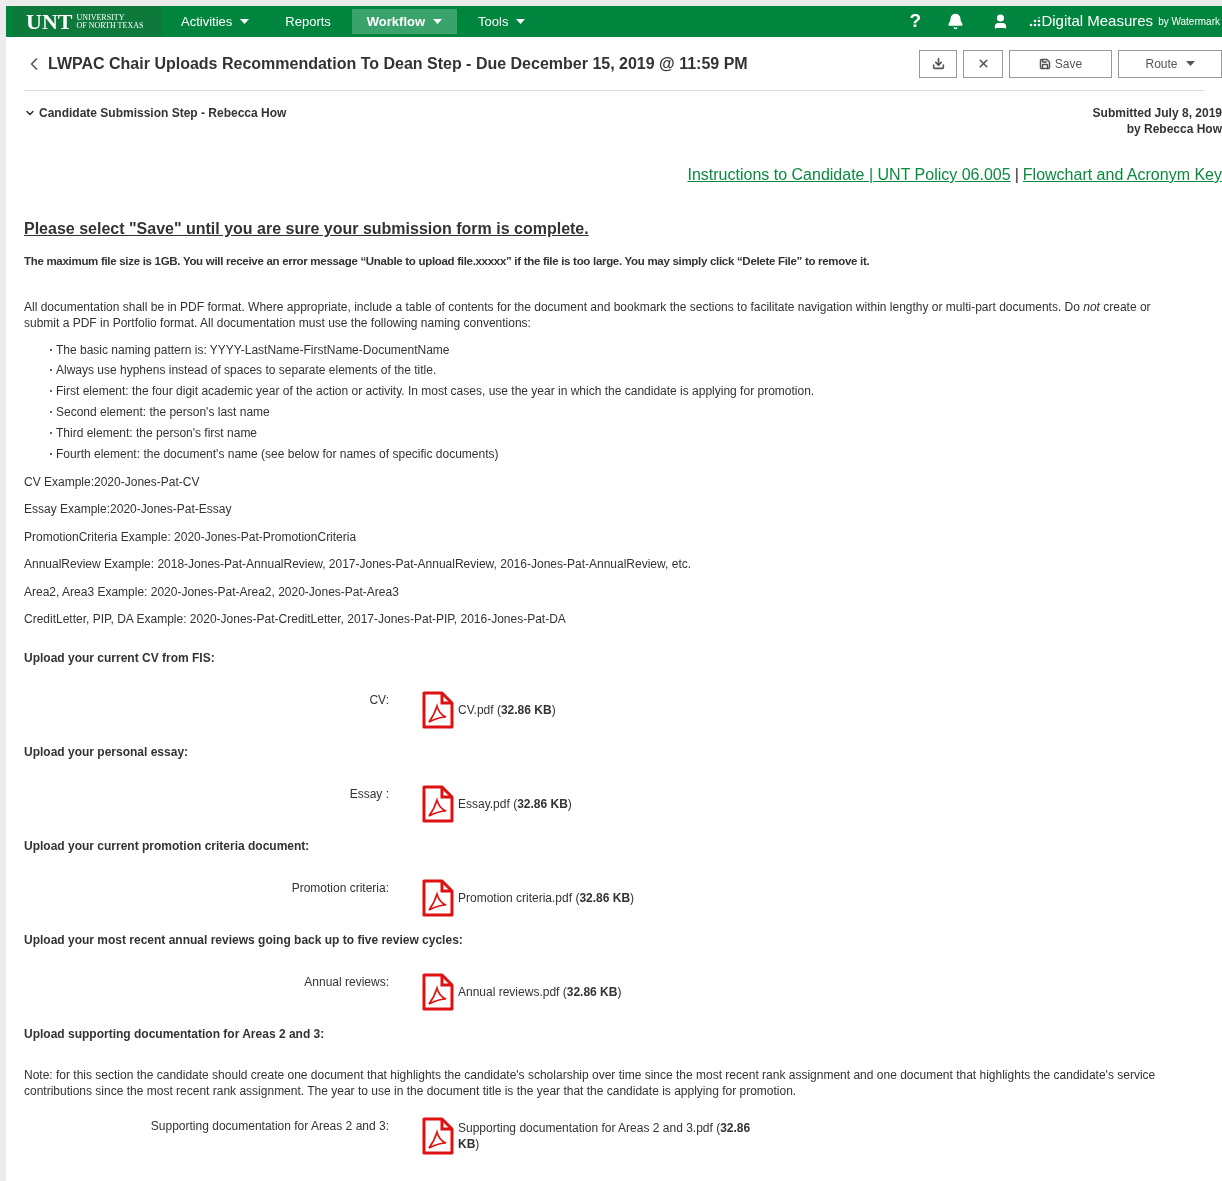  Describe the element at coordinates (277, 454) in the screenshot. I see `naming-convention-item: Fourth element: the document's name (see below for names of specific documents)` at that location.